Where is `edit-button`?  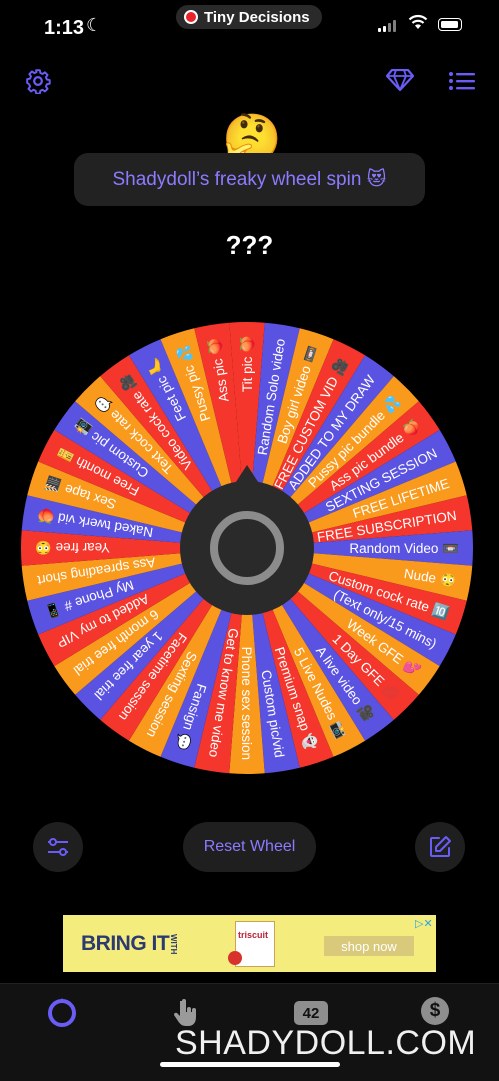 edit-button is located at coordinates (440, 847).